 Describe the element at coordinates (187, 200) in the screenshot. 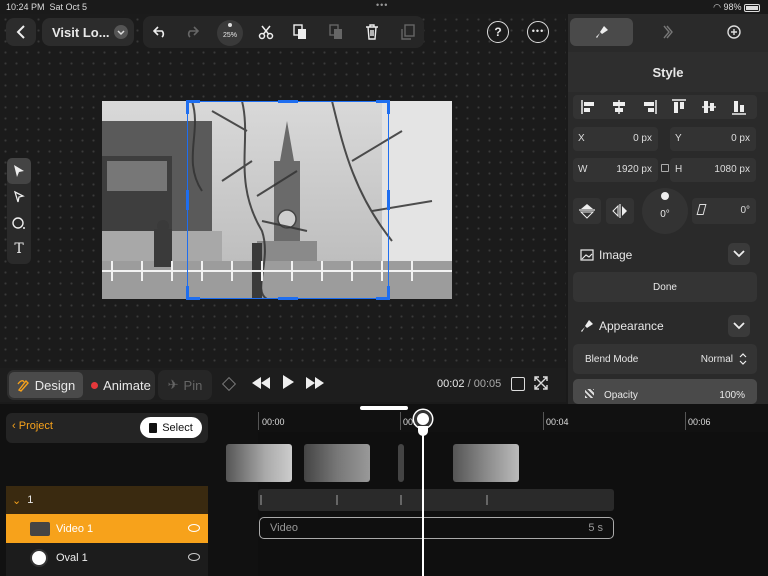

I see `resize-handle-left` at that location.